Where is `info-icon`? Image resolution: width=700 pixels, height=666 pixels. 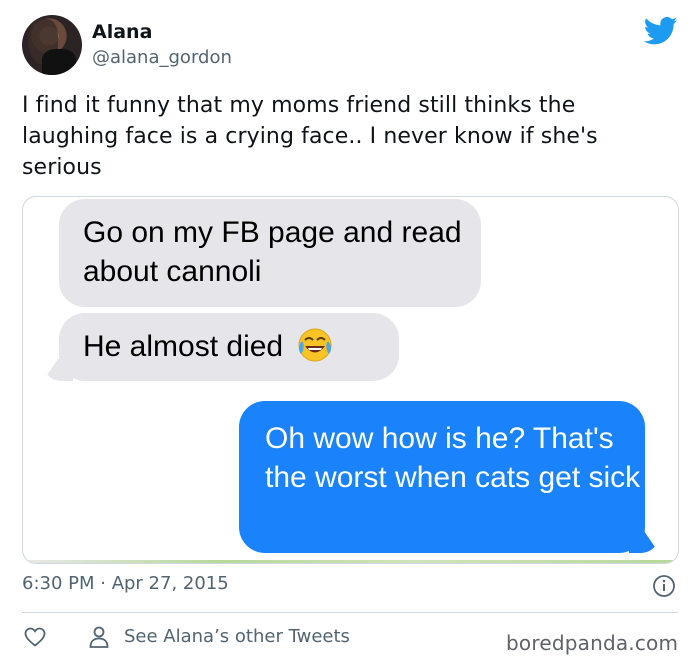
info-icon is located at coordinates (664, 586).